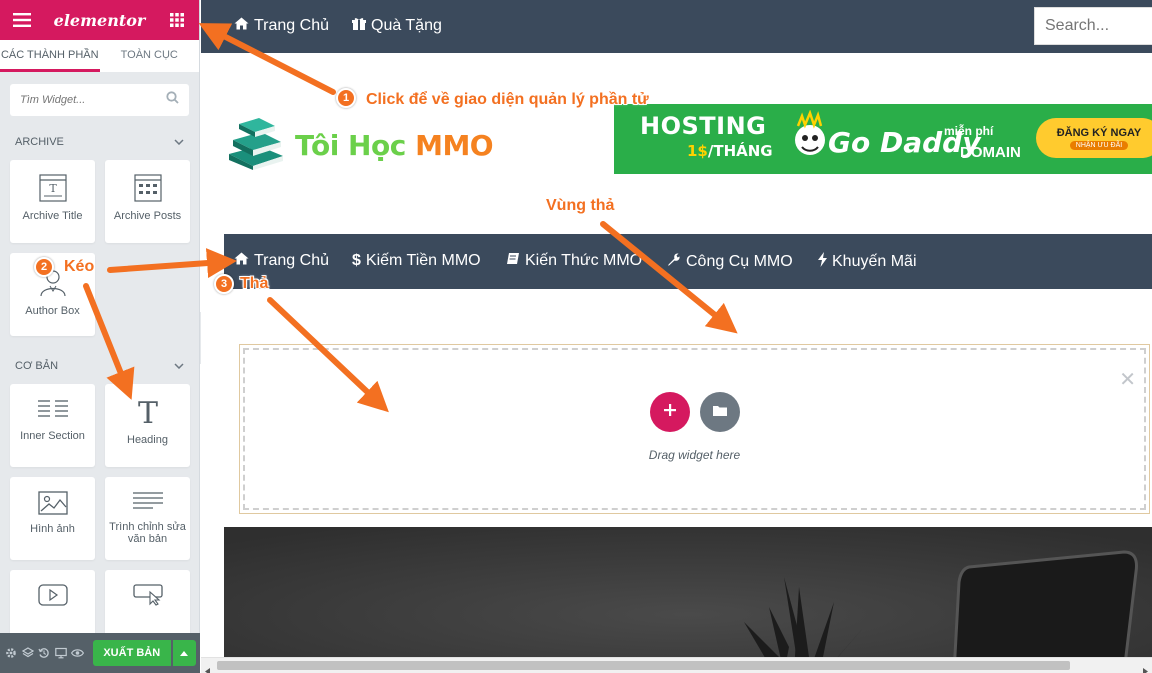 Image resolution: width=1152 pixels, height=673 pixels. I want to click on horizontal-scrollbar, so click(676, 665).